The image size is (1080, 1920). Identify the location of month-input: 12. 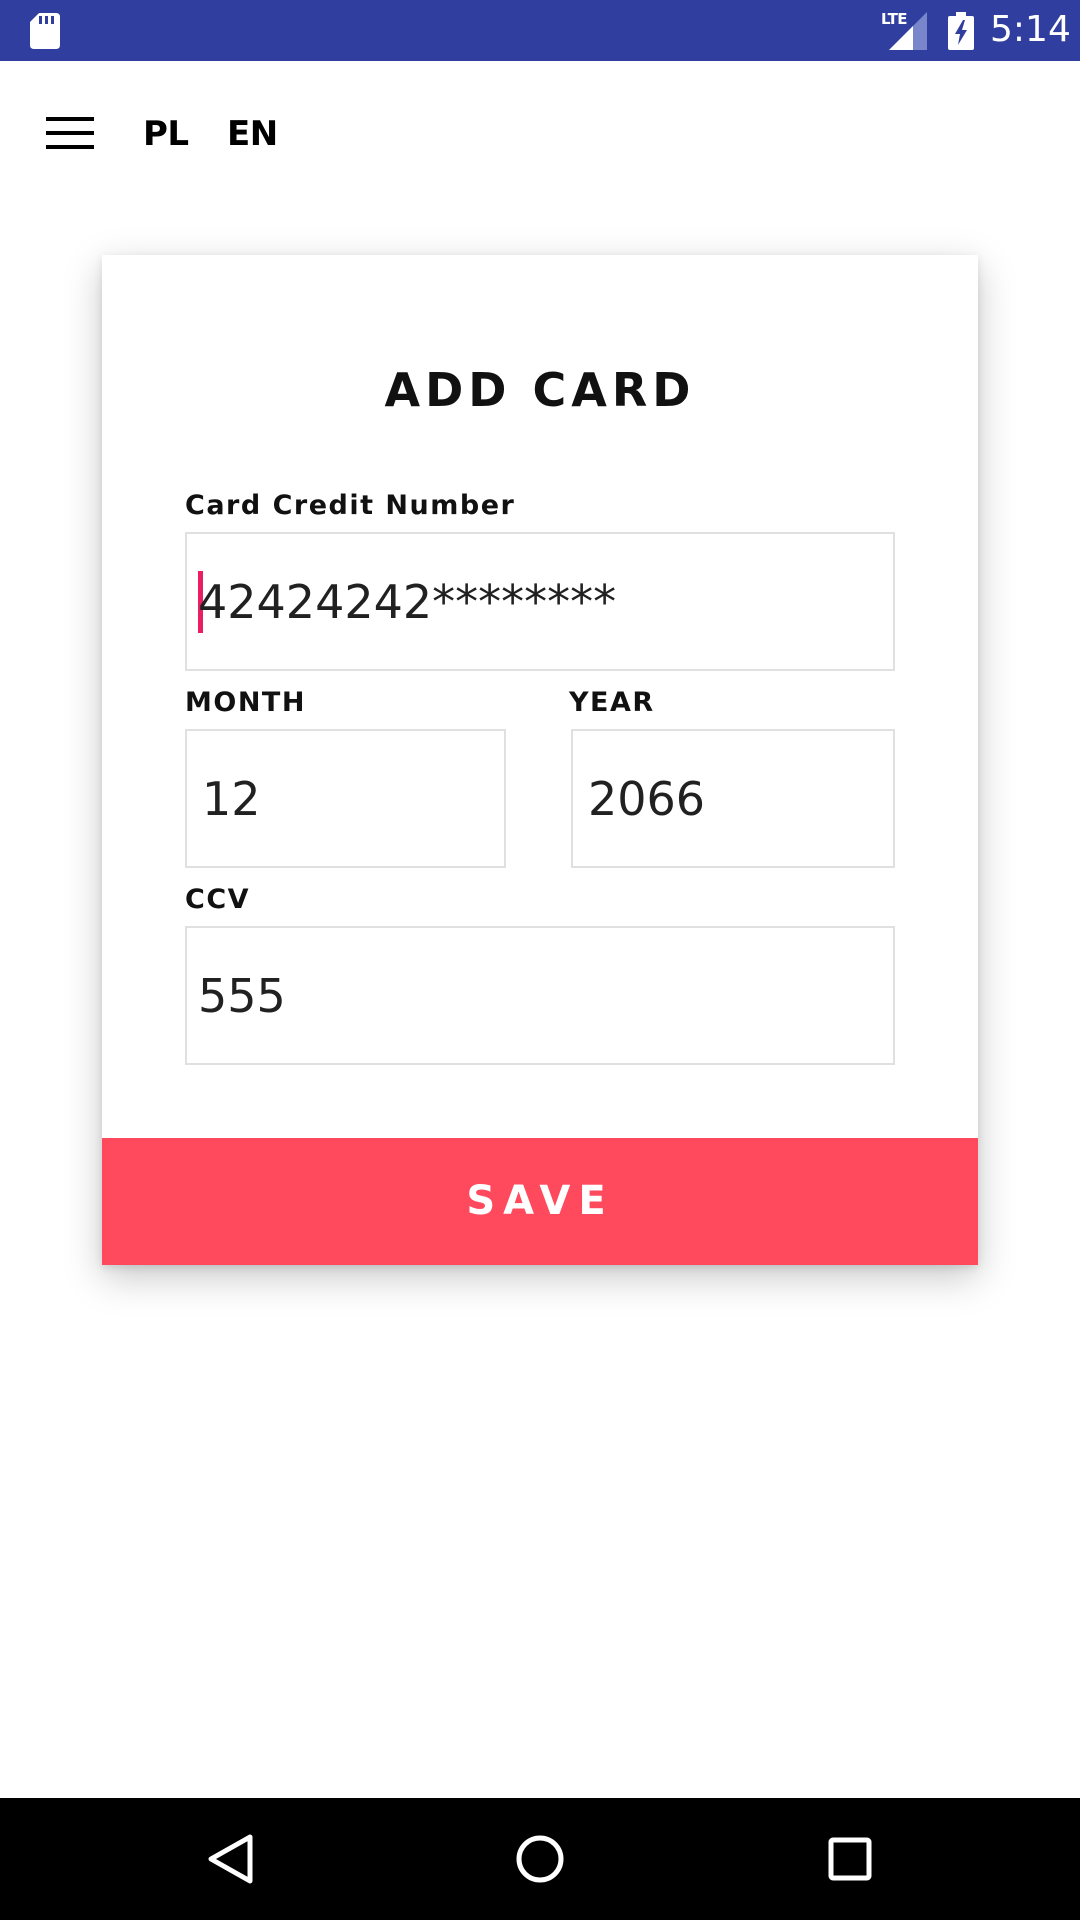
(345, 798).